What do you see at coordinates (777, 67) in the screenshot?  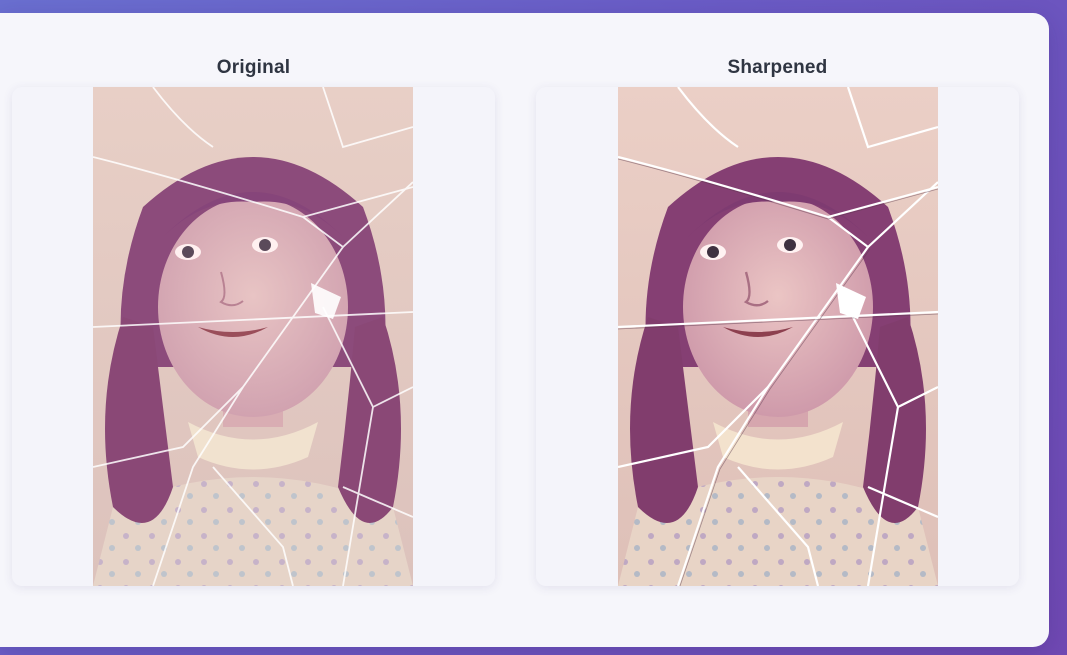 I see `sharpened-title: Sharpened` at bounding box center [777, 67].